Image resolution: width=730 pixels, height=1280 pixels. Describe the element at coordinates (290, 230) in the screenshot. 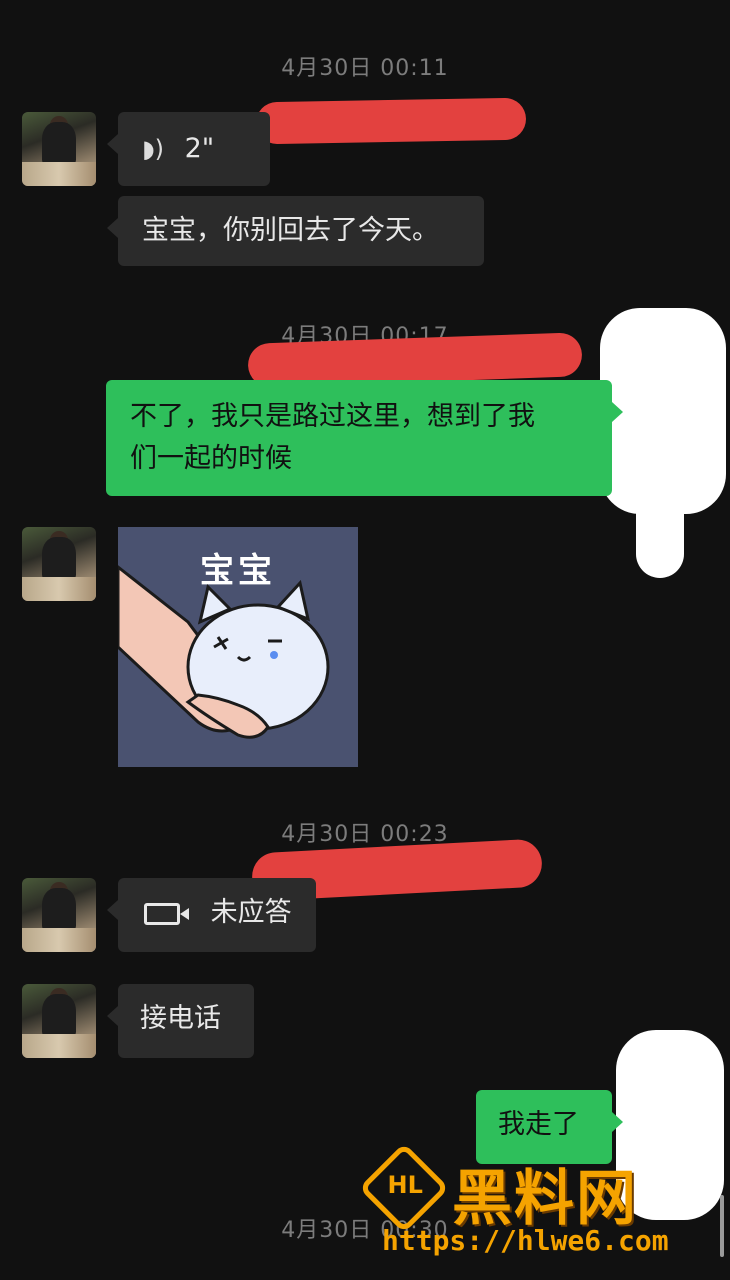

I see `message-text: 宝宝，你别回去了今天。` at that location.